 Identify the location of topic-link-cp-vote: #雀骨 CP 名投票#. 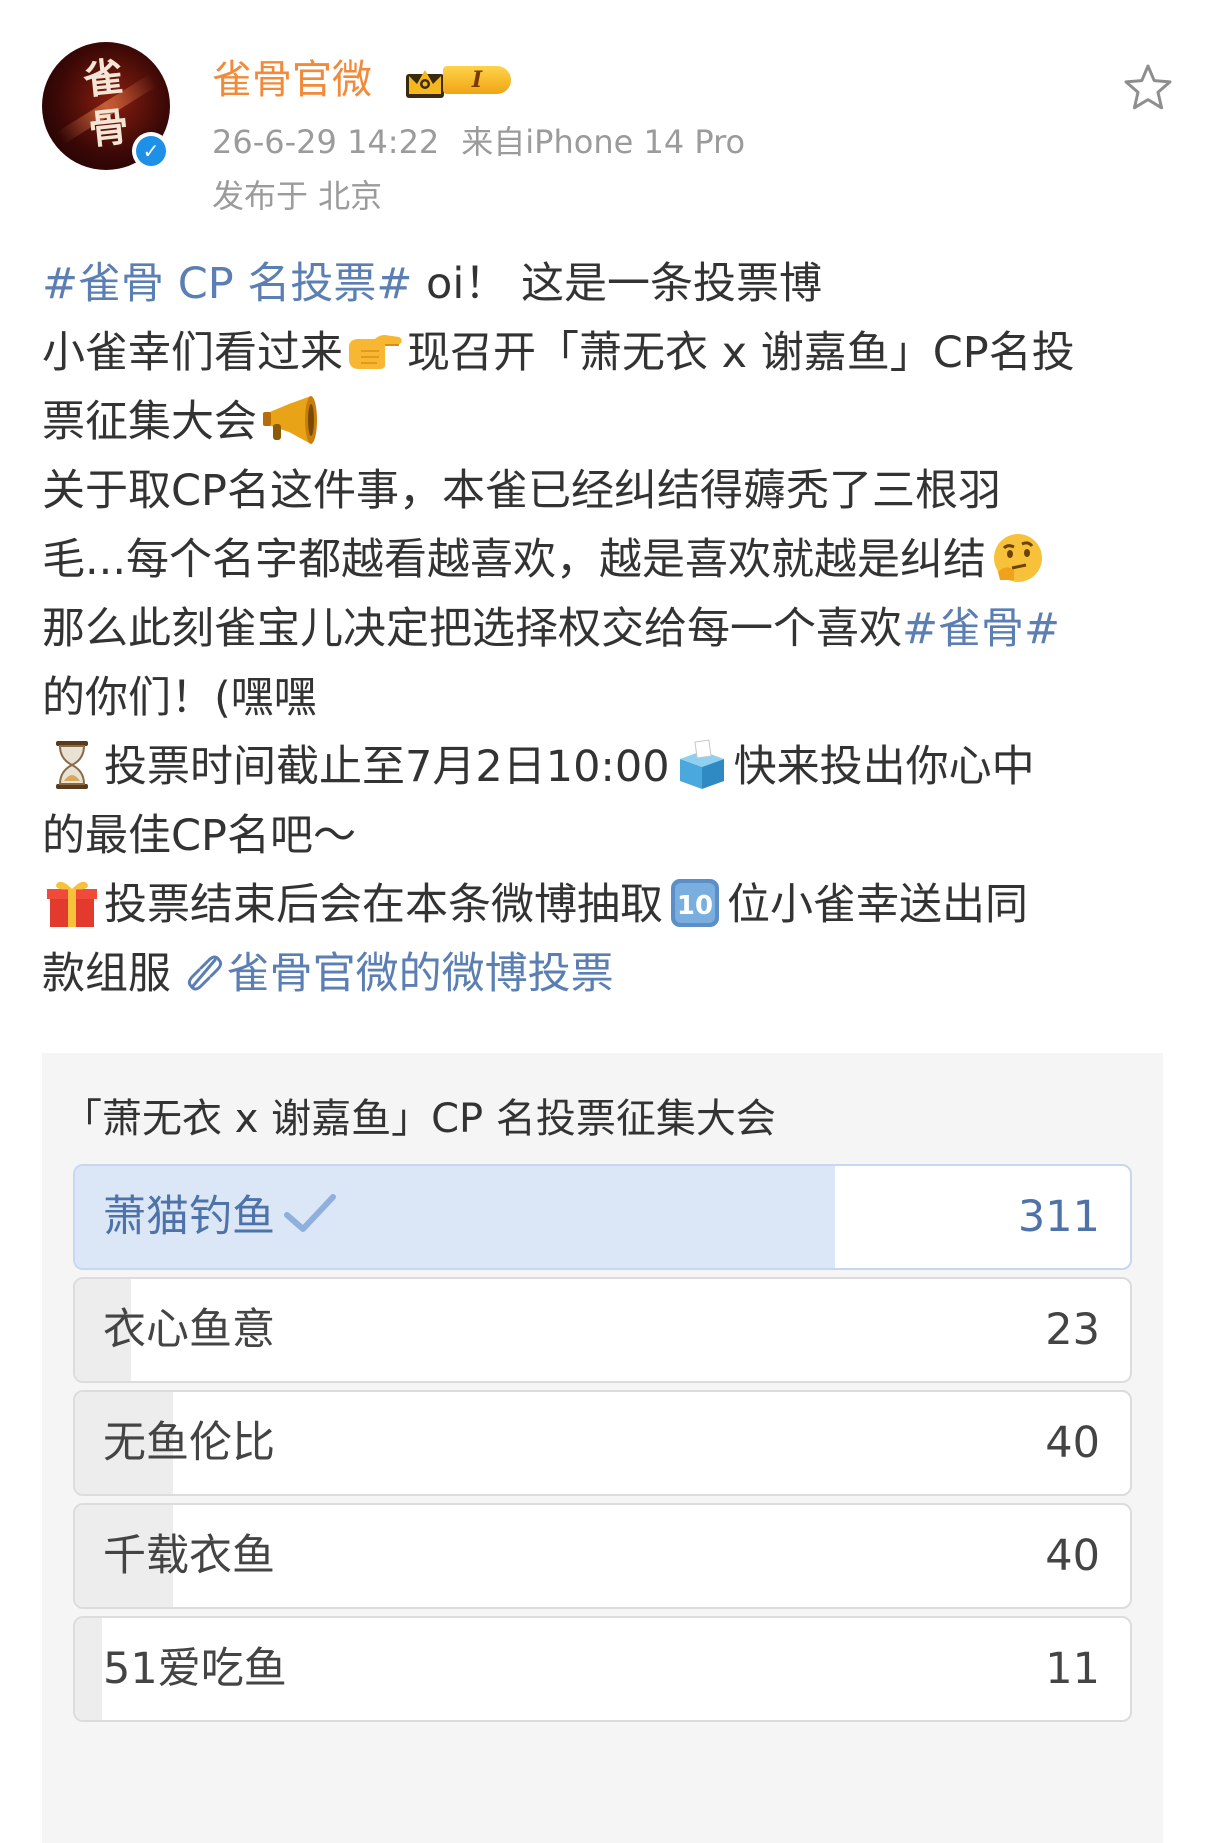
(227, 284).